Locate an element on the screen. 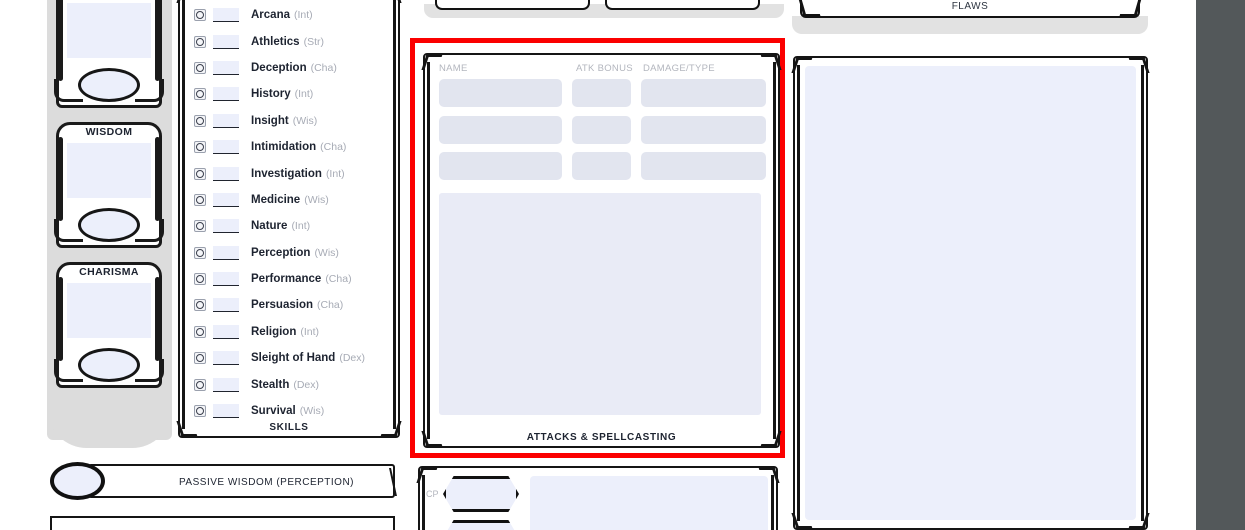 This screenshot has width=1245, height=530. skill-name-text: Performance is located at coordinates (286, 279).